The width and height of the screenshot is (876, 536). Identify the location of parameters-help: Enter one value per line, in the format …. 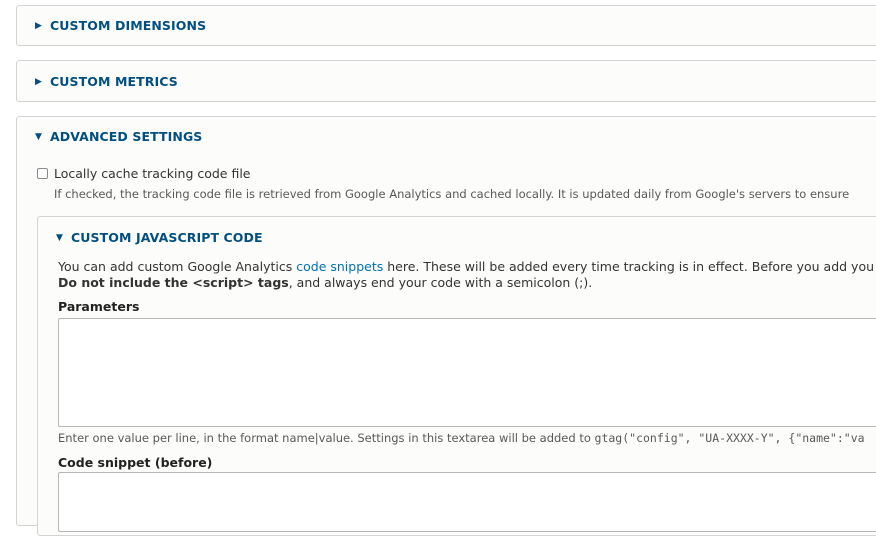
(461, 438).